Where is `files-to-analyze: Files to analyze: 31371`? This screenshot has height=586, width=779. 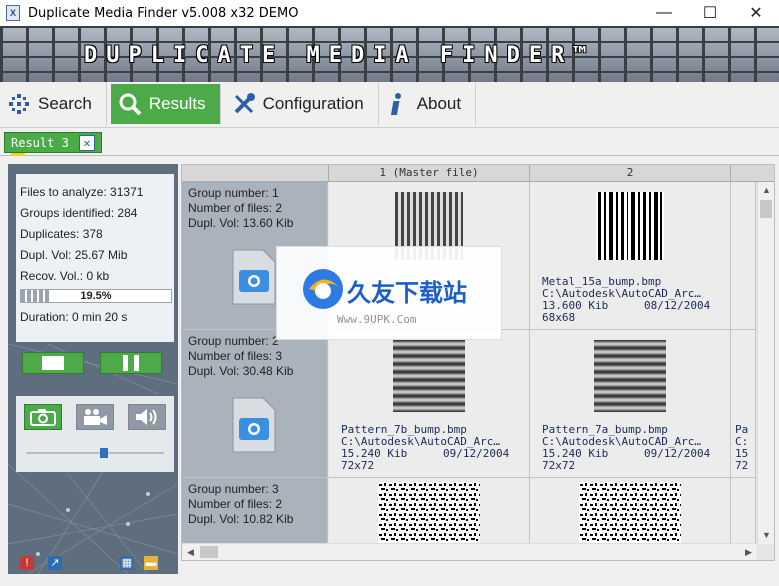 files-to-analyze: Files to analyze: 31371 is located at coordinates (82, 192).